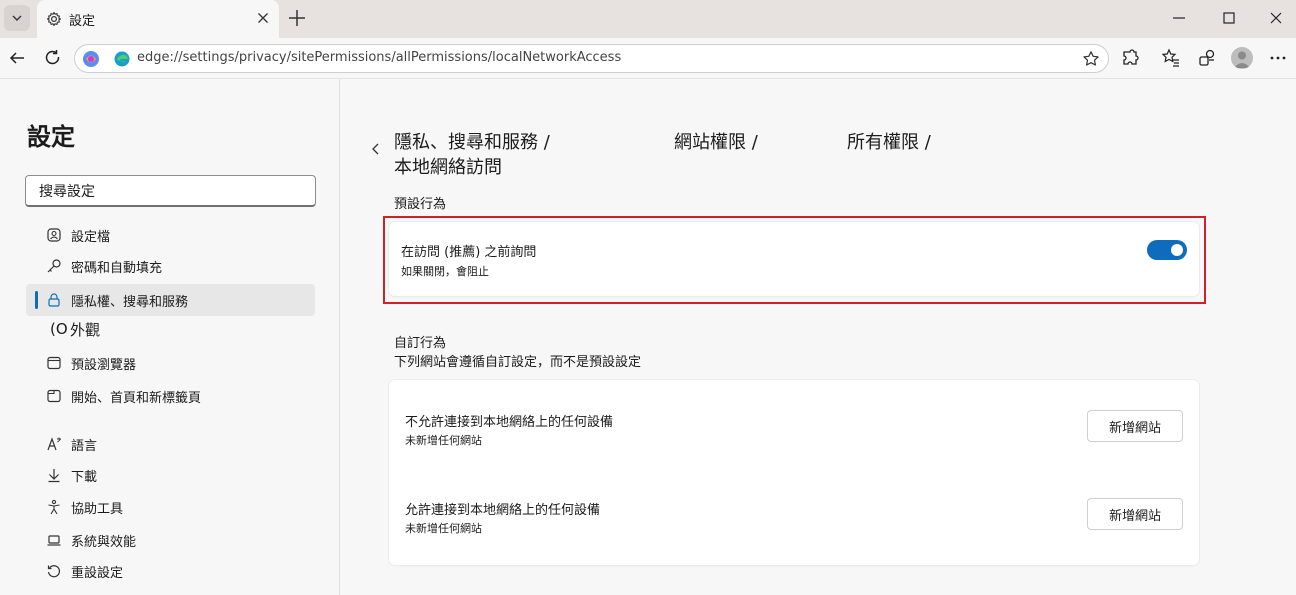 The height and width of the screenshot is (595, 1296). Describe the element at coordinates (51, 137) in the screenshot. I see `settings-title: 設定` at that location.